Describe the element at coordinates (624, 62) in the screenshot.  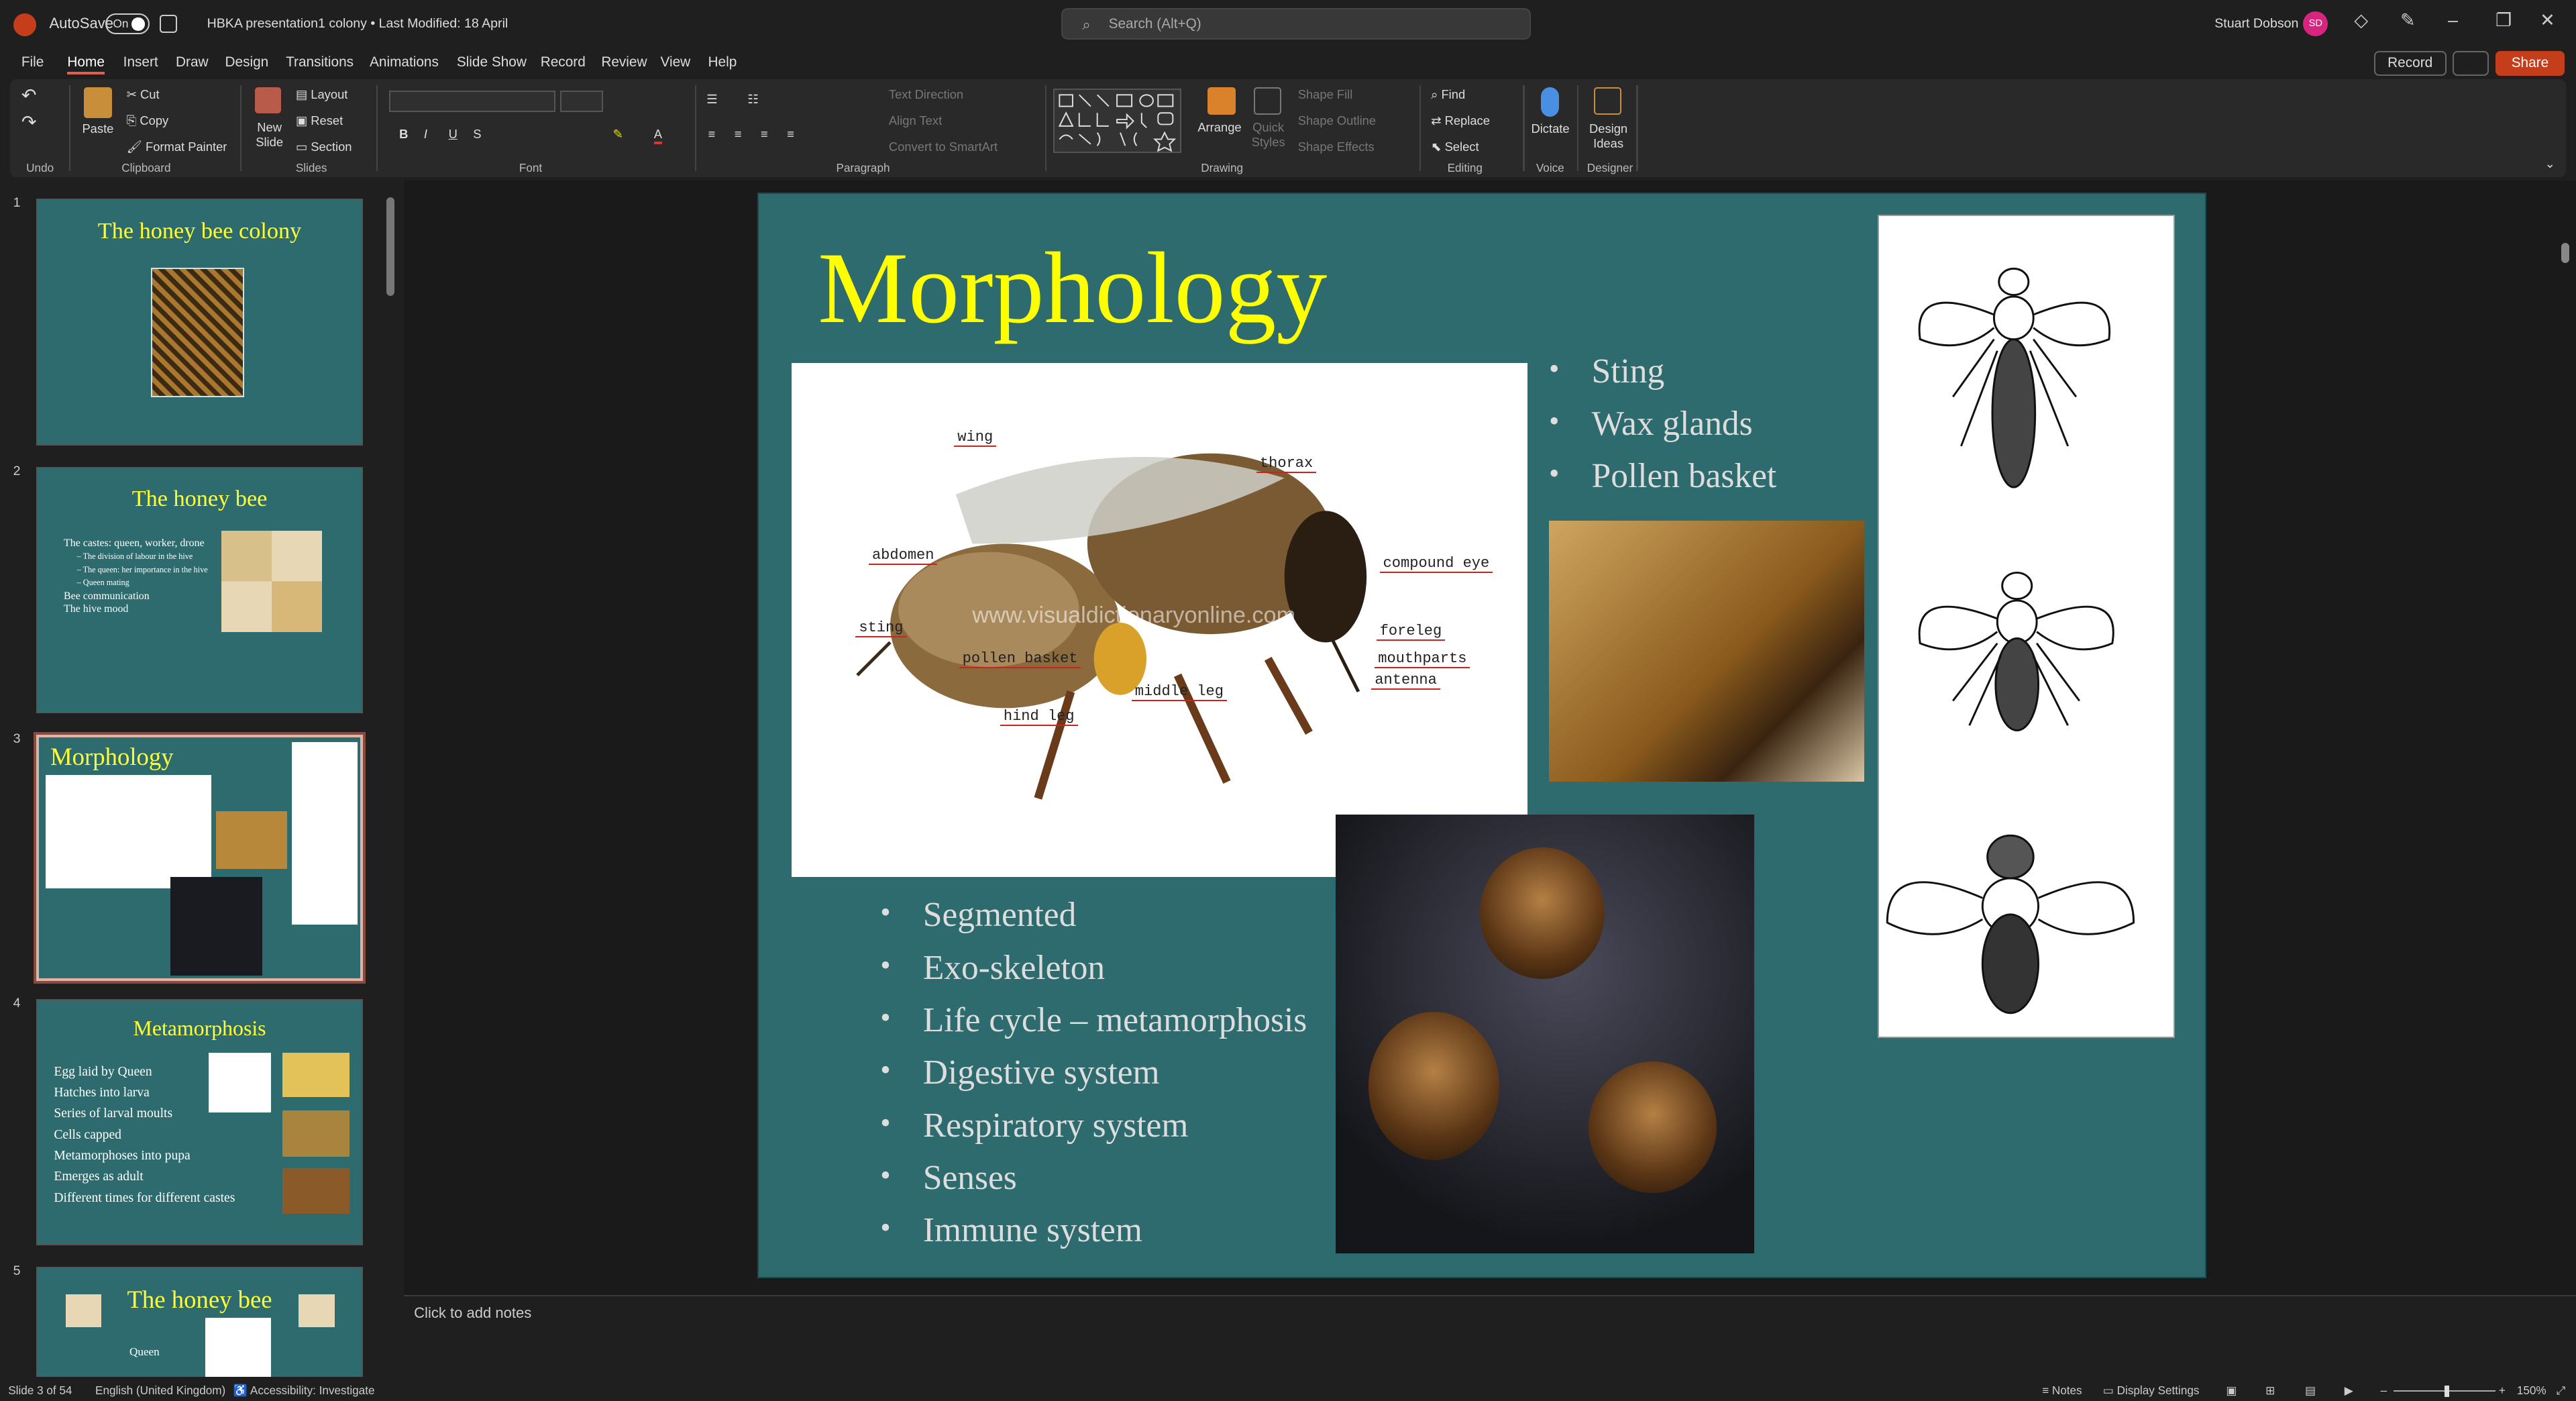
I see `tab-review: Review` at that location.